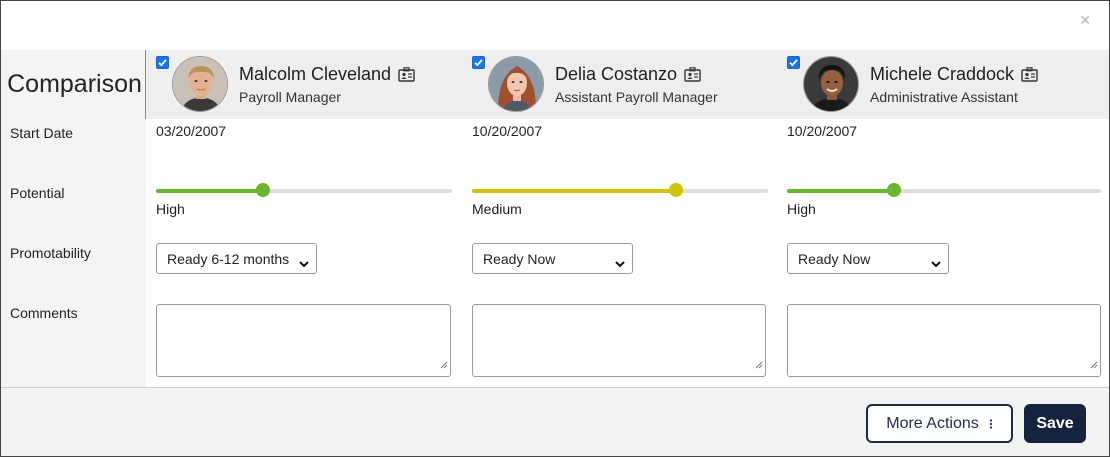 This screenshot has height=457, width=1110. I want to click on person-name: Malcolm Cleveland, so click(327, 74).